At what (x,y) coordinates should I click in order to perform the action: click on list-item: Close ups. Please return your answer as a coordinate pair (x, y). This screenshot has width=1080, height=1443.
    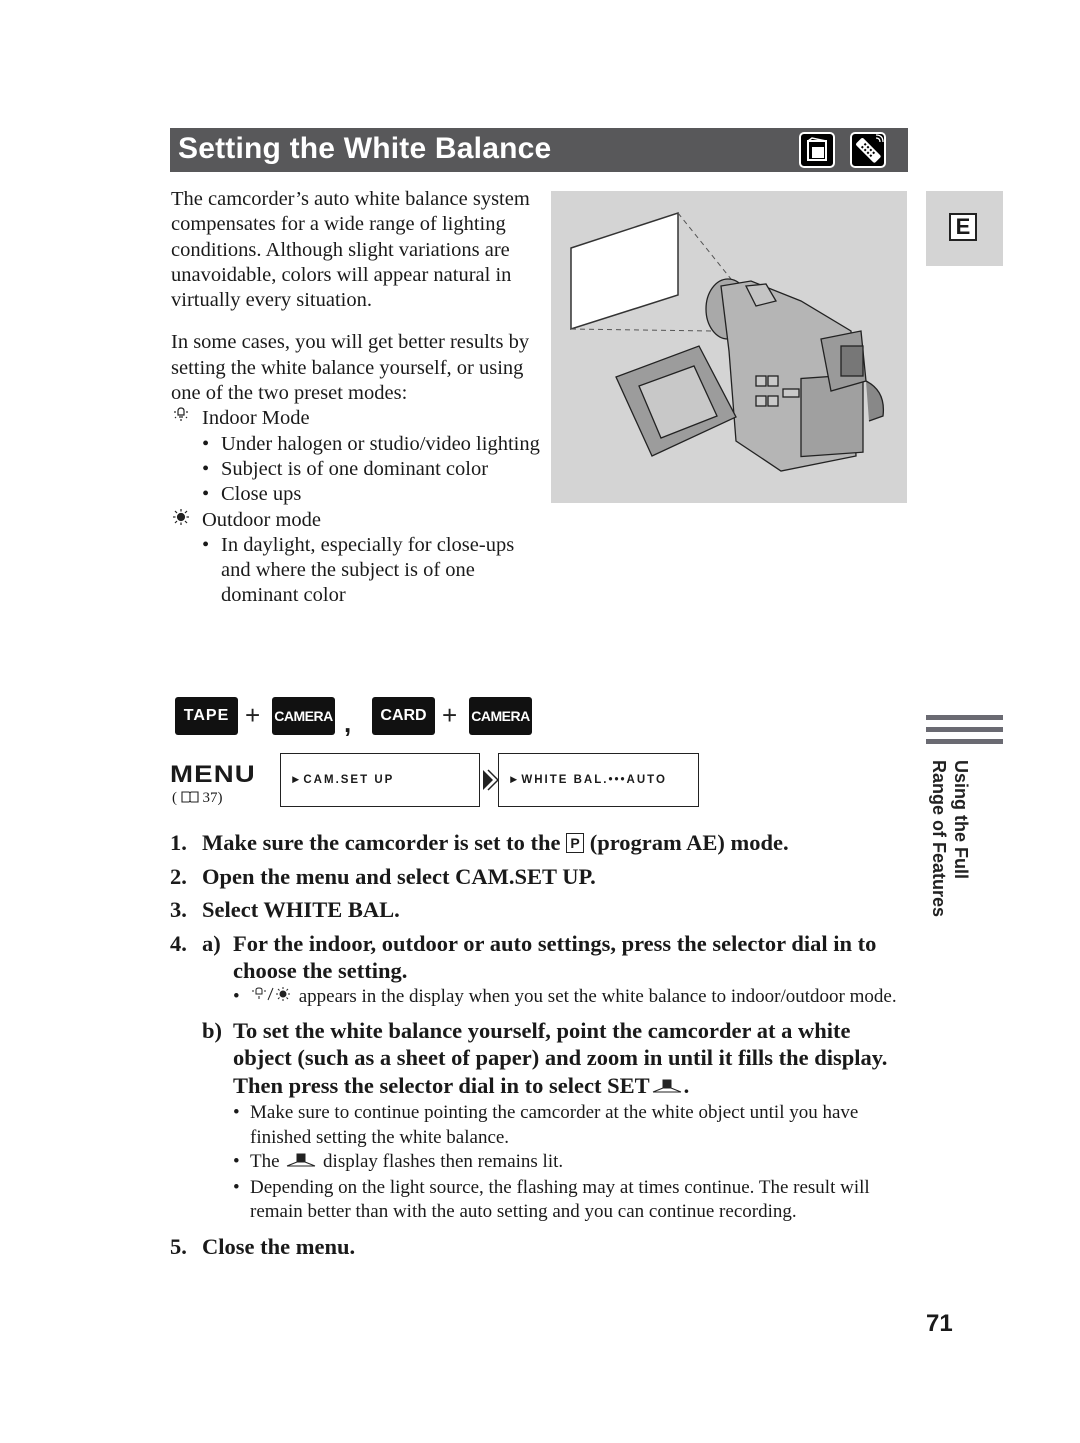
    Looking at the image, I should click on (356, 495).